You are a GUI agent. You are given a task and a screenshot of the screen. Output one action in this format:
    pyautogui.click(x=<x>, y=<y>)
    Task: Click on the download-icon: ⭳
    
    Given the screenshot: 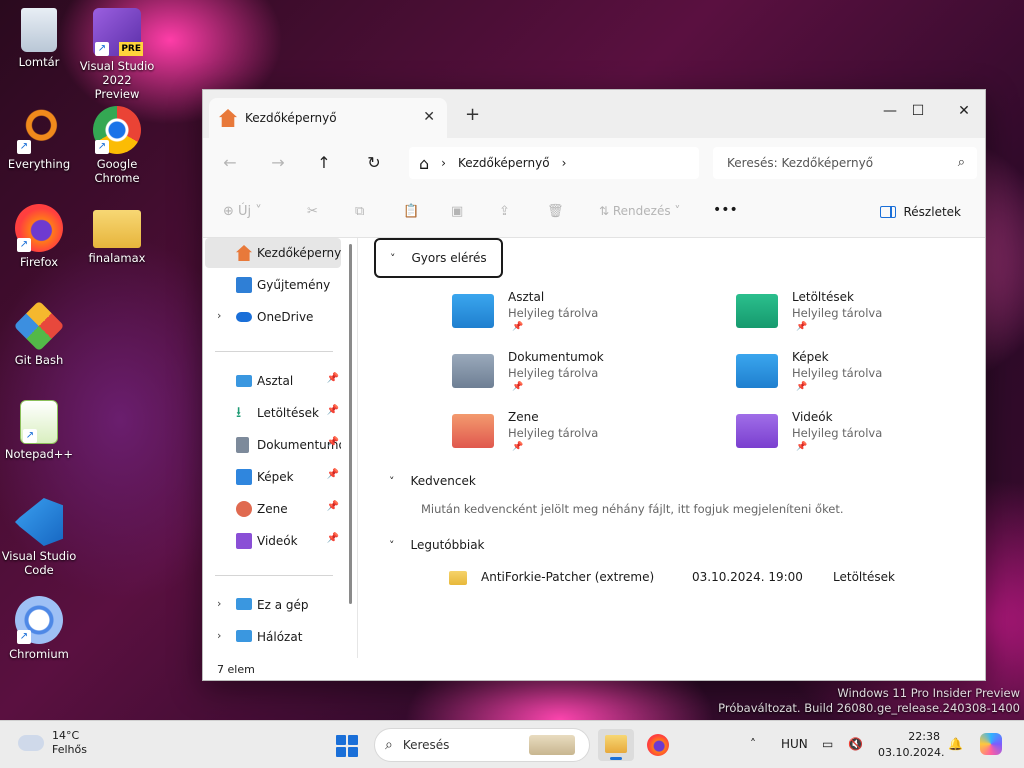 What is the action you would take?
    pyautogui.click(x=239, y=412)
    